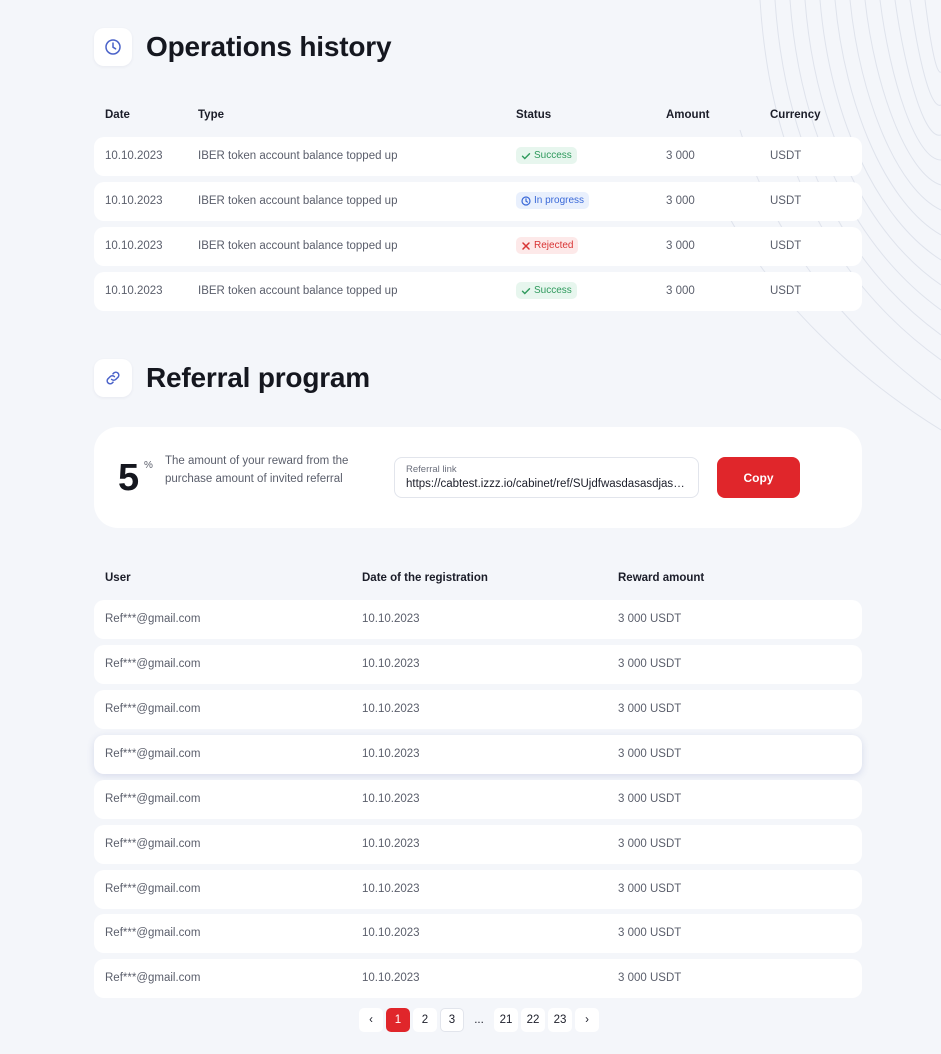  I want to click on column-type: Type, so click(211, 115).